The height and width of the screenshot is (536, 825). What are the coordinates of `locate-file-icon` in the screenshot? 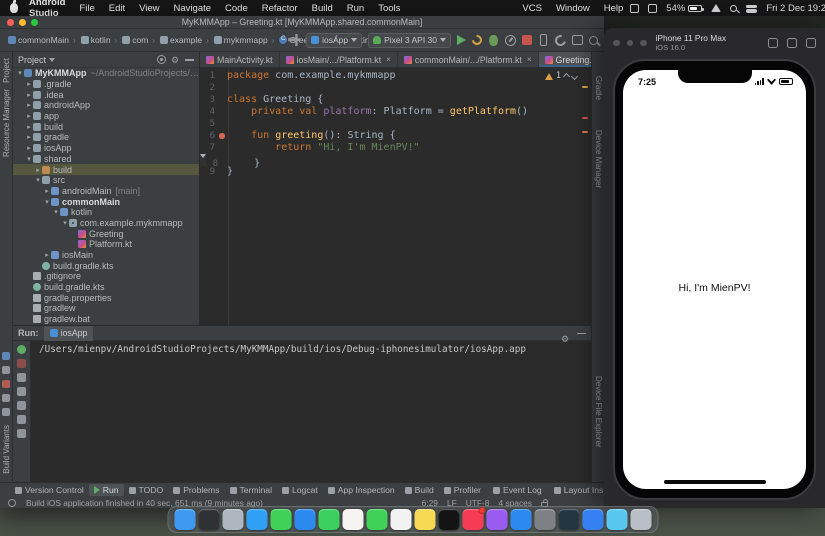 It's located at (161, 59).